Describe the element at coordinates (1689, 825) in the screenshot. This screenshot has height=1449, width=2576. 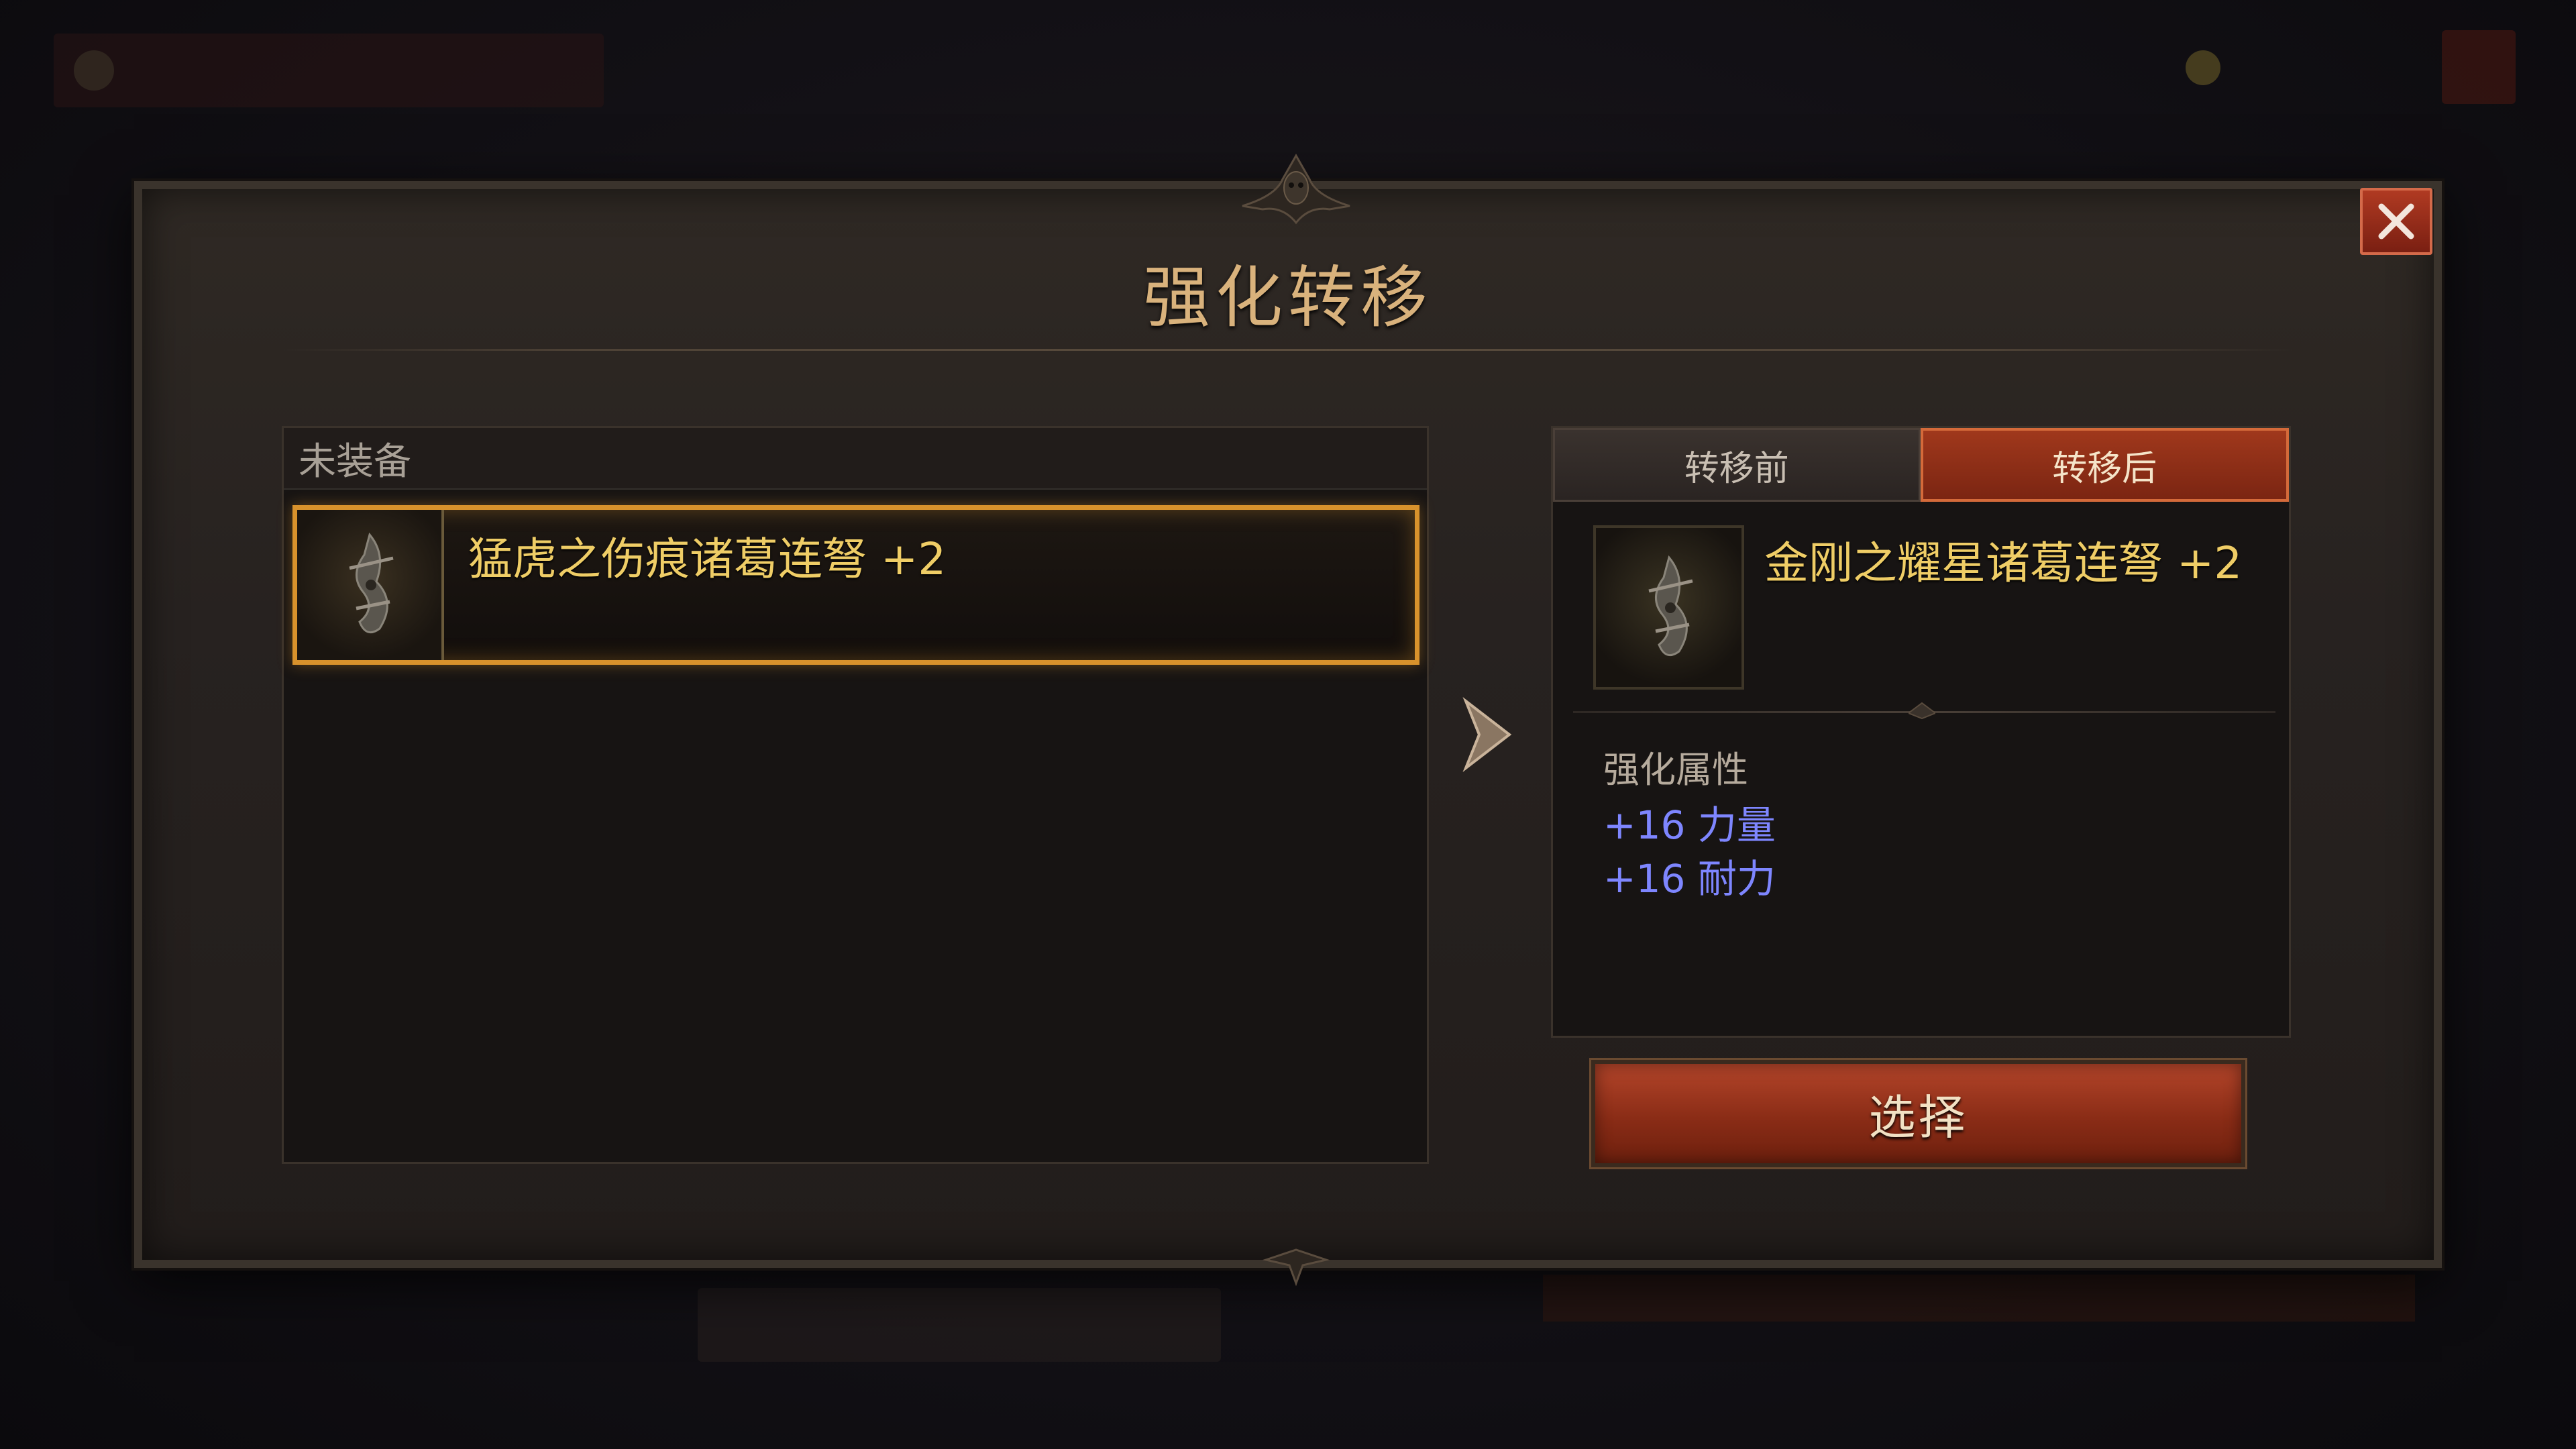
I see `attribute-line: +16 力量` at that location.